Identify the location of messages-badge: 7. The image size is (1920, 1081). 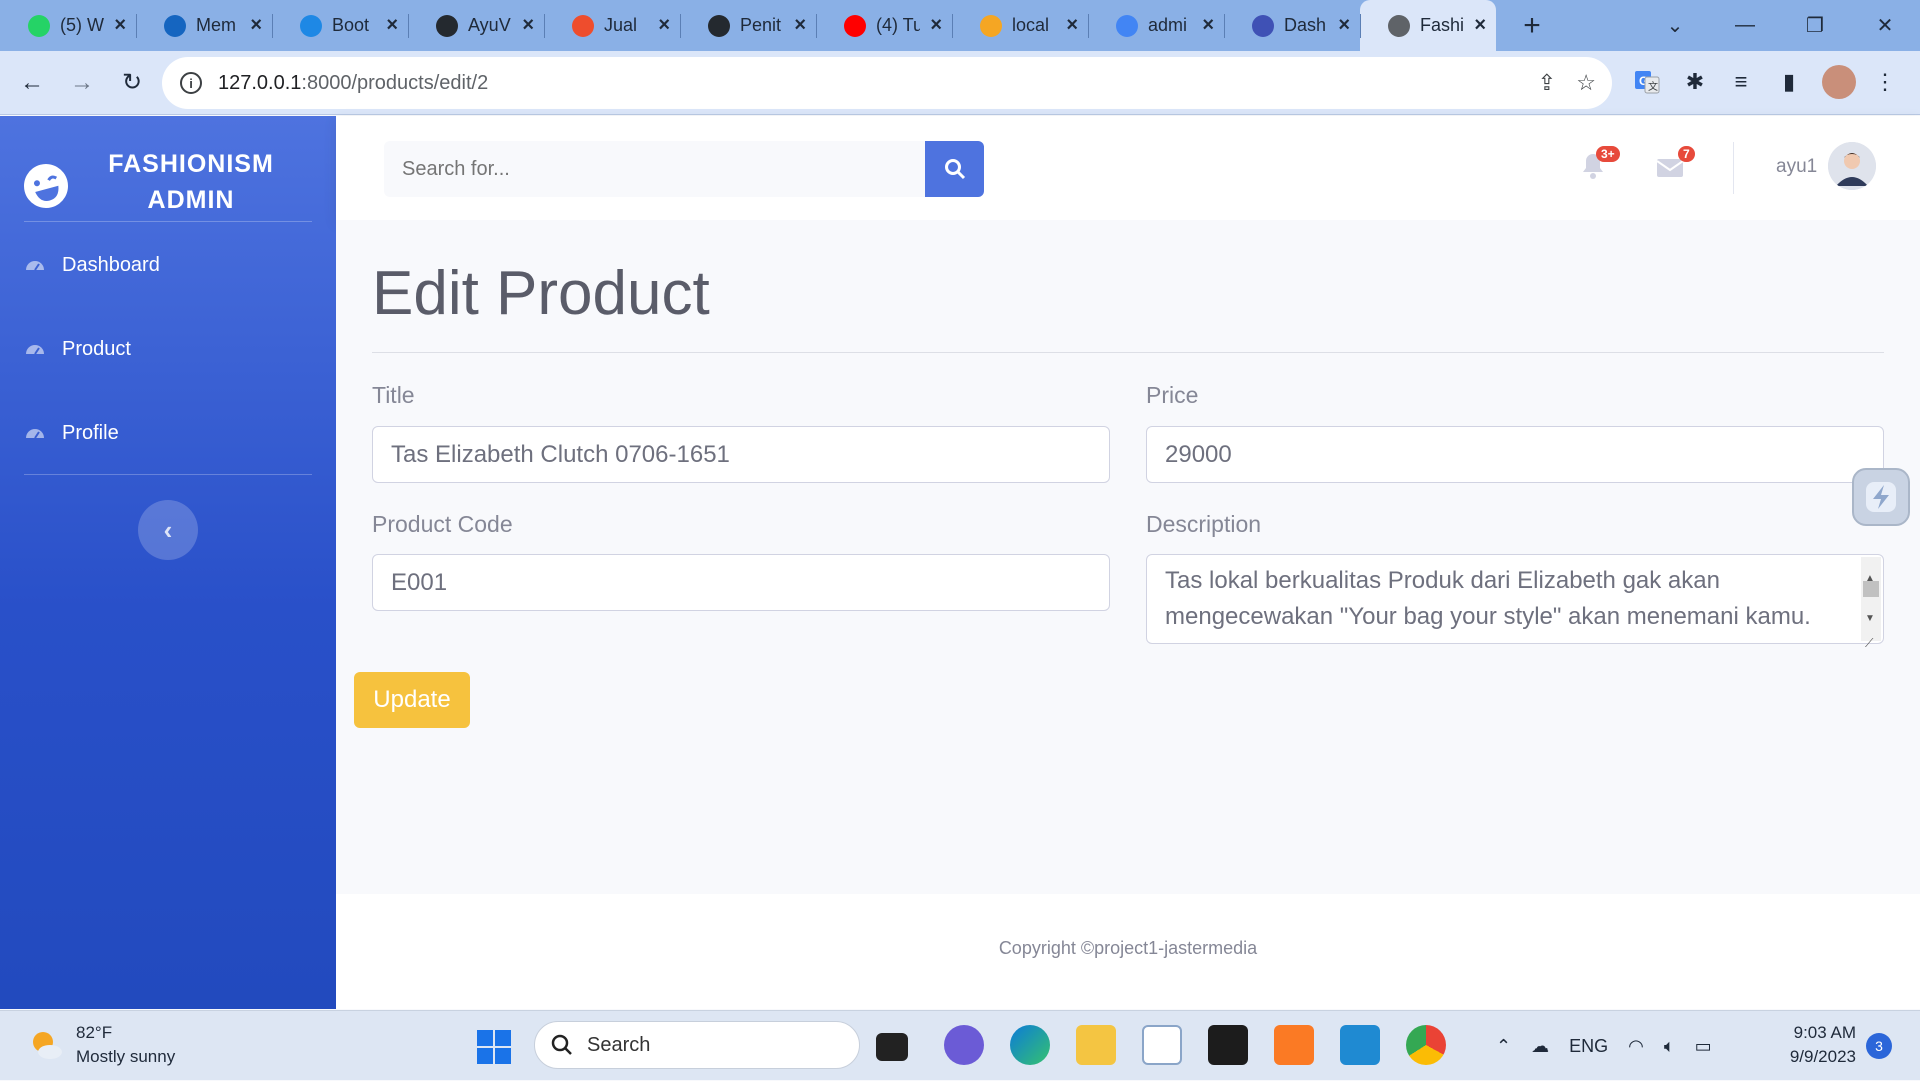
(1686, 154).